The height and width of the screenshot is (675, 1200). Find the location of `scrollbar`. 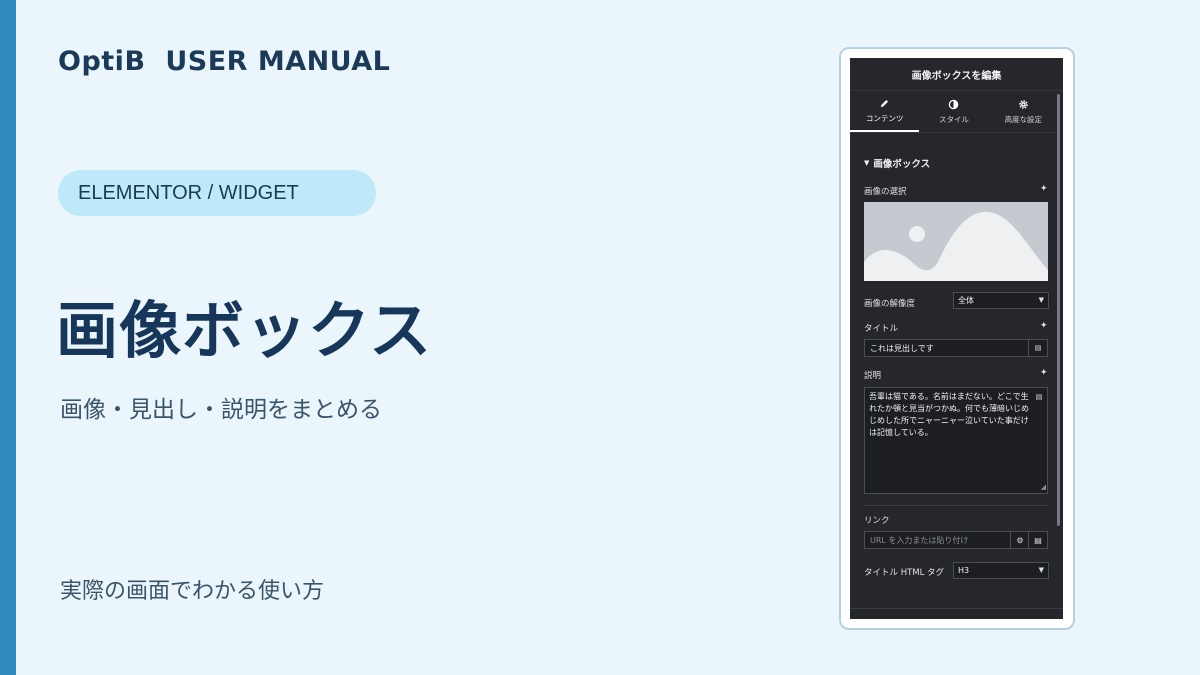

scrollbar is located at coordinates (1058, 310).